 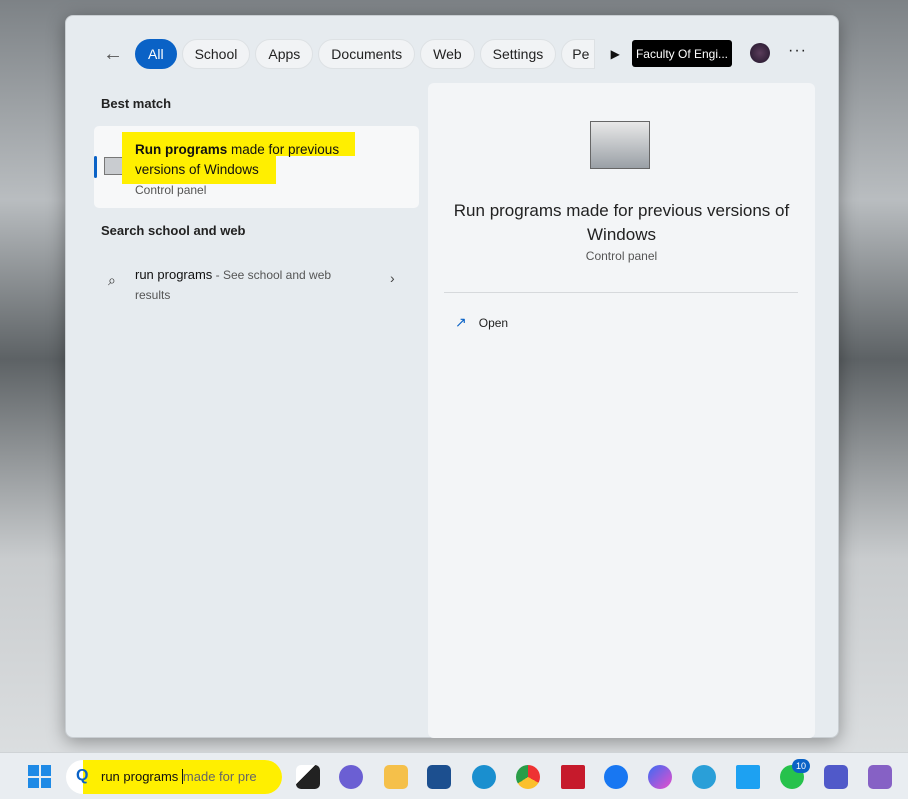 I want to click on notification-badge: 10, so click(x=801, y=766).